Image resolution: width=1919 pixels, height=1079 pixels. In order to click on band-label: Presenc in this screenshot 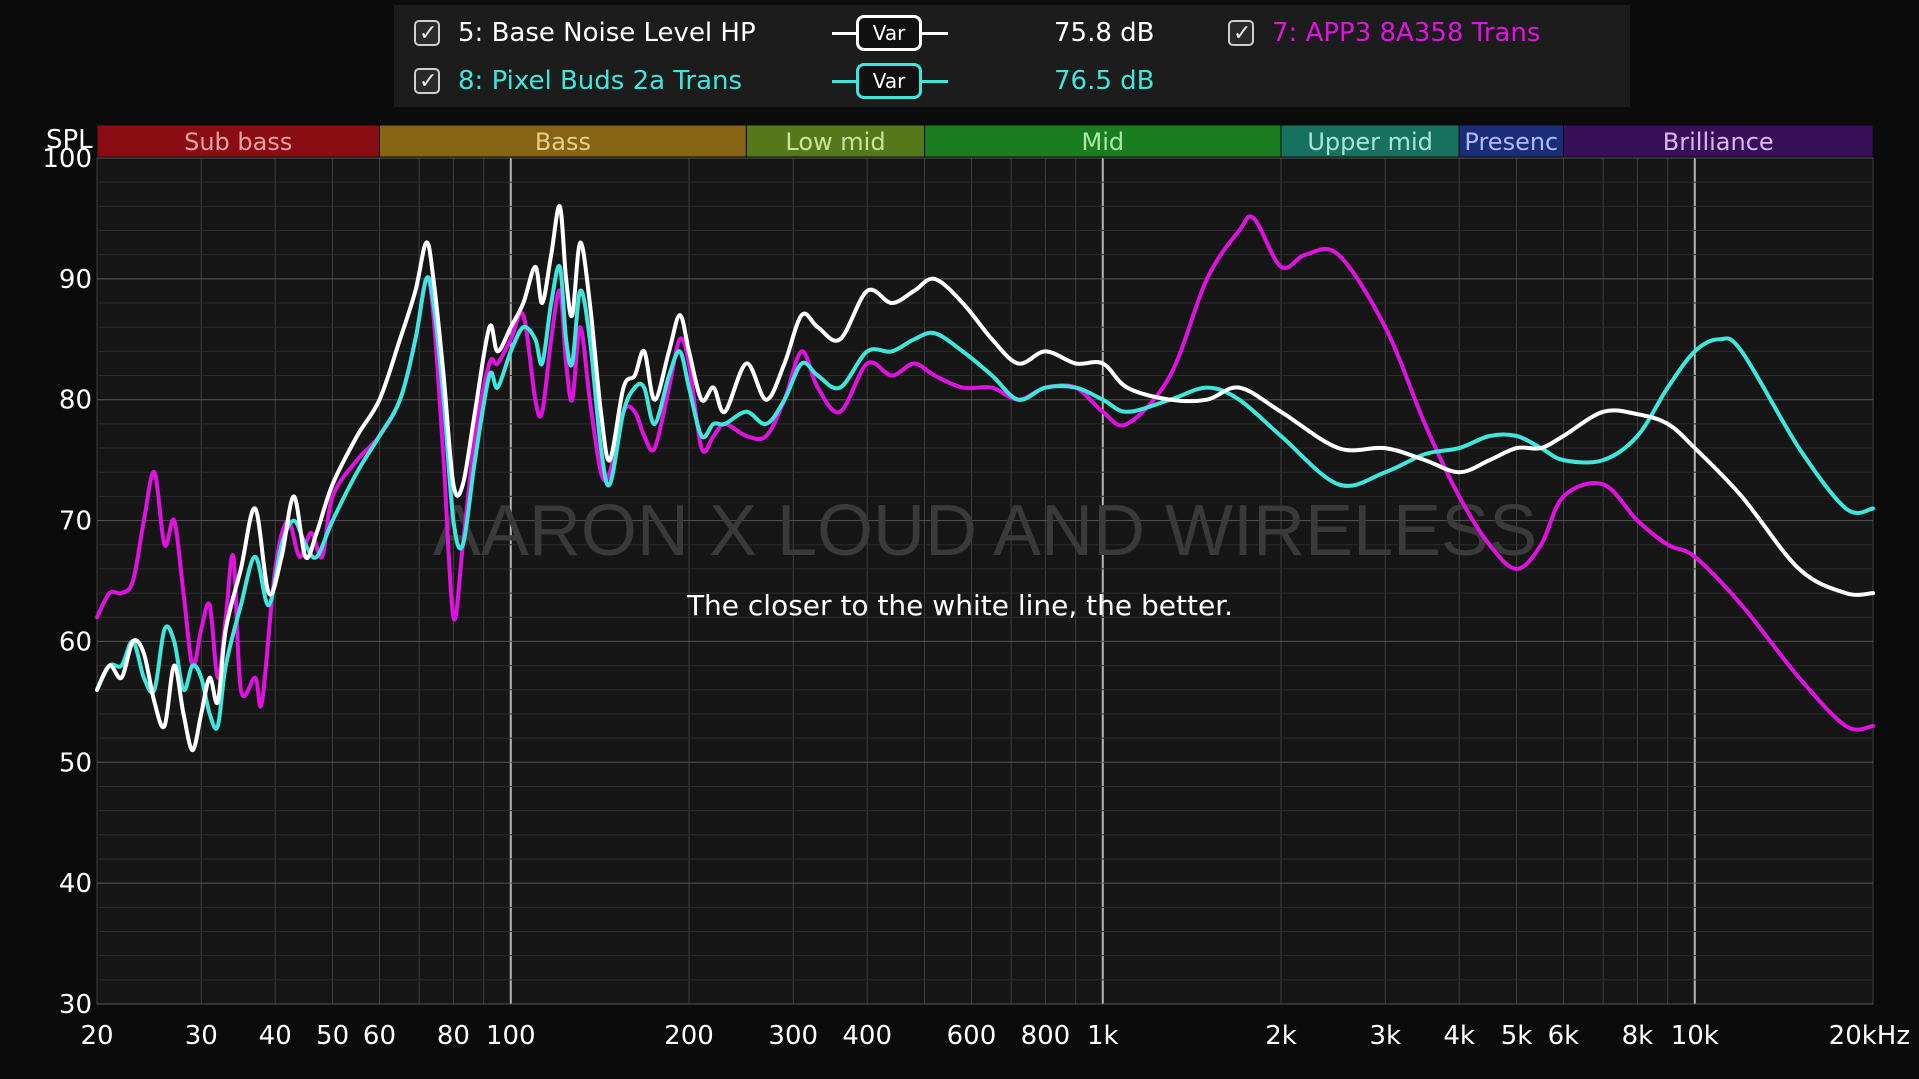, I will do `click(1511, 142)`.